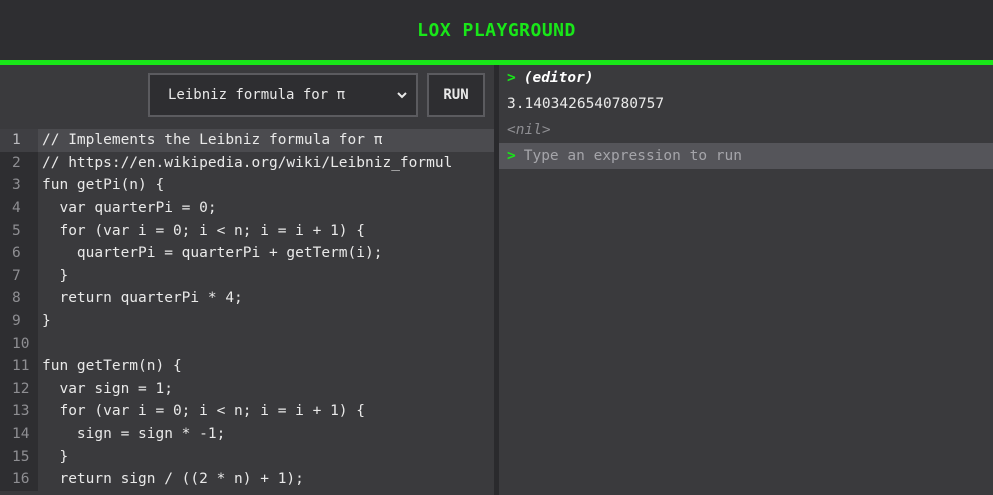  Describe the element at coordinates (746, 78) in the screenshot. I see `repl-entry-editor: > (editor)` at that location.